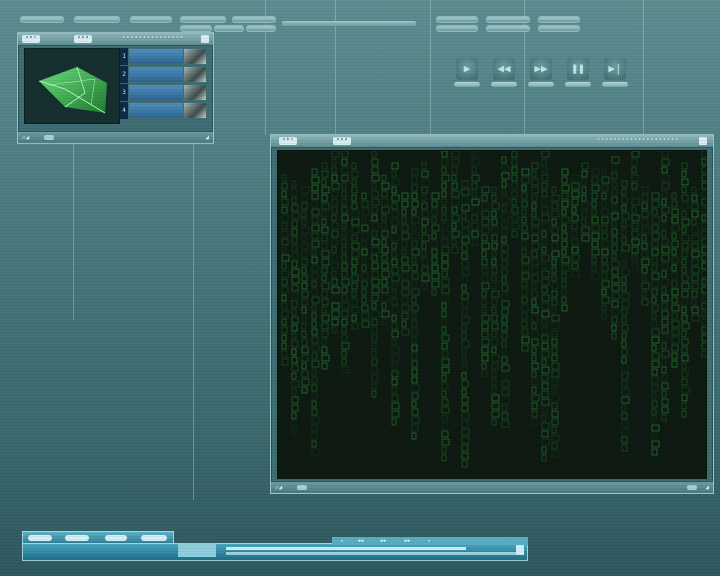 The height and width of the screenshot is (576, 720). I want to click on play-icon: ▶, so click(467, 69).